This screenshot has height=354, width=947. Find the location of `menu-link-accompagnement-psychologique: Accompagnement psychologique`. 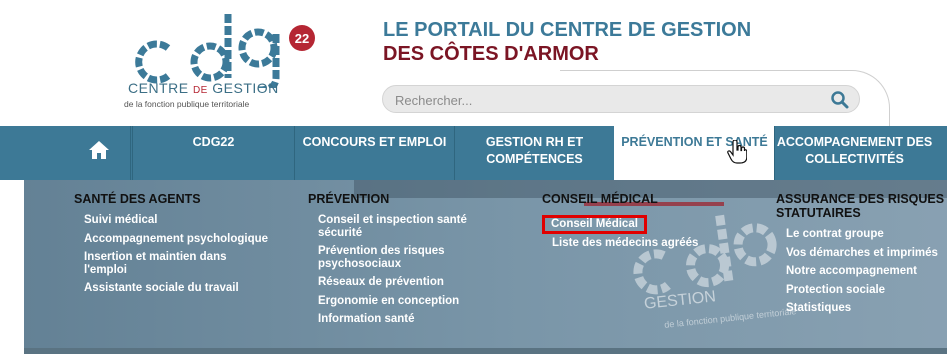

menu-link-accompagnement-psychologique: Accompagnement psychologique is located at coordinates (189, 239).